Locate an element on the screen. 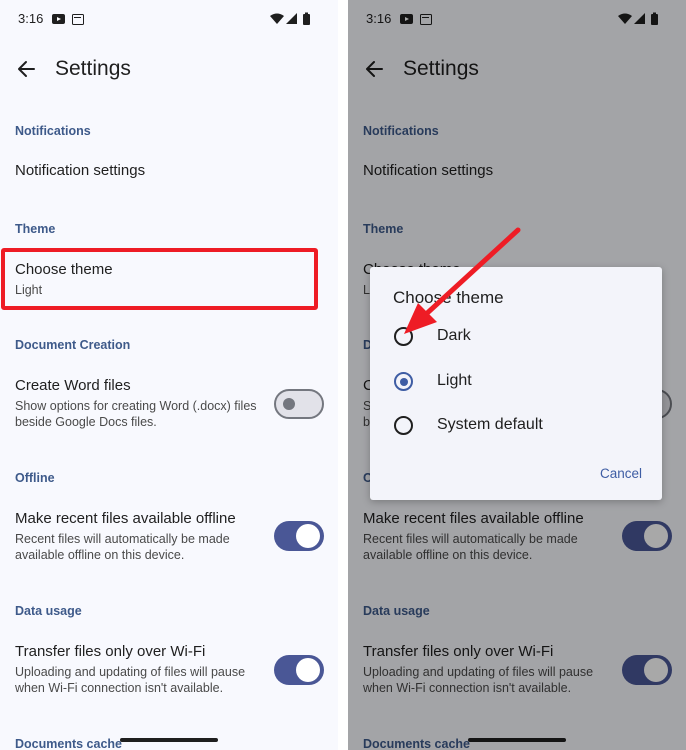 Image resolution: width=686 pixels, height=750 pixels. arrow-back-icon is located at coordinates (27, 69).